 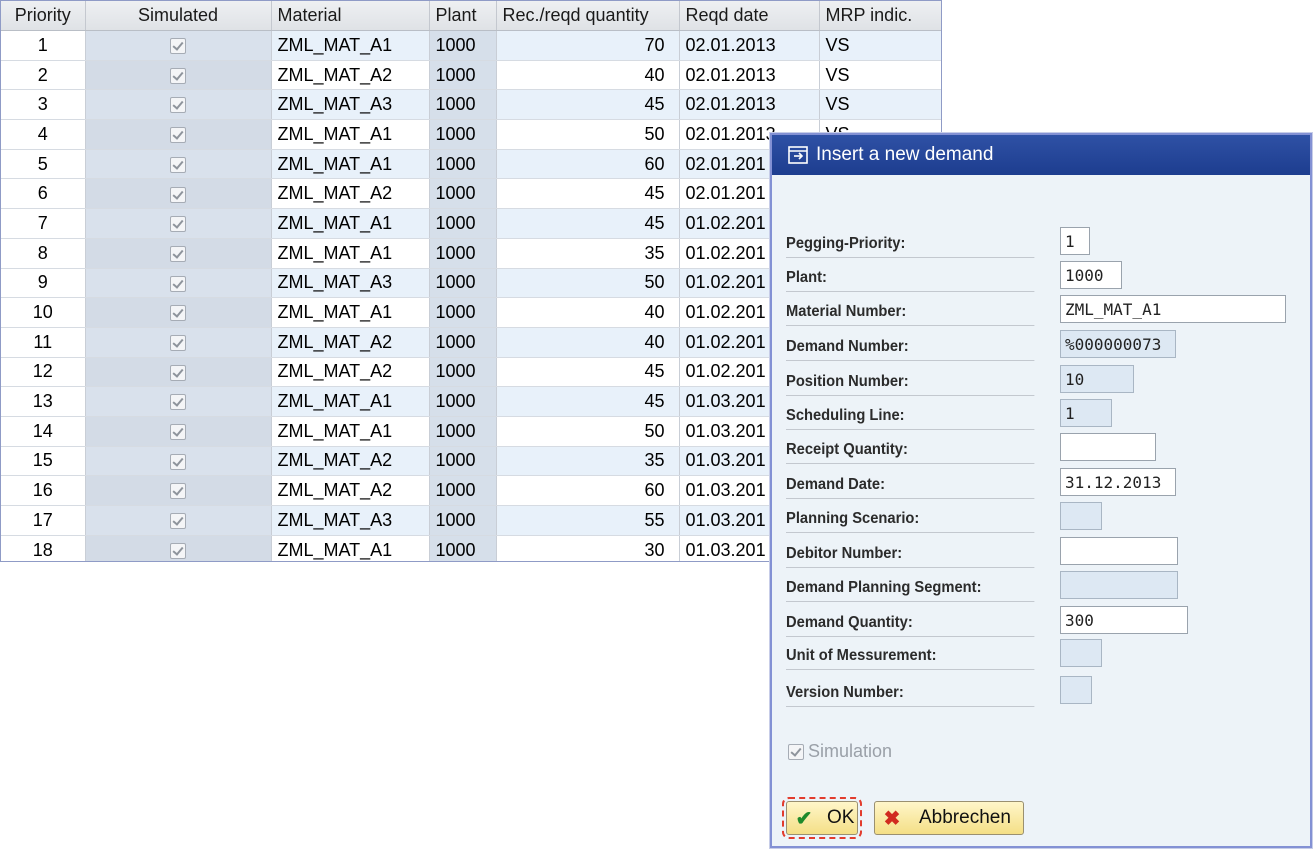 I want to click on priority-cell: 11, so click(x=43, y=342).